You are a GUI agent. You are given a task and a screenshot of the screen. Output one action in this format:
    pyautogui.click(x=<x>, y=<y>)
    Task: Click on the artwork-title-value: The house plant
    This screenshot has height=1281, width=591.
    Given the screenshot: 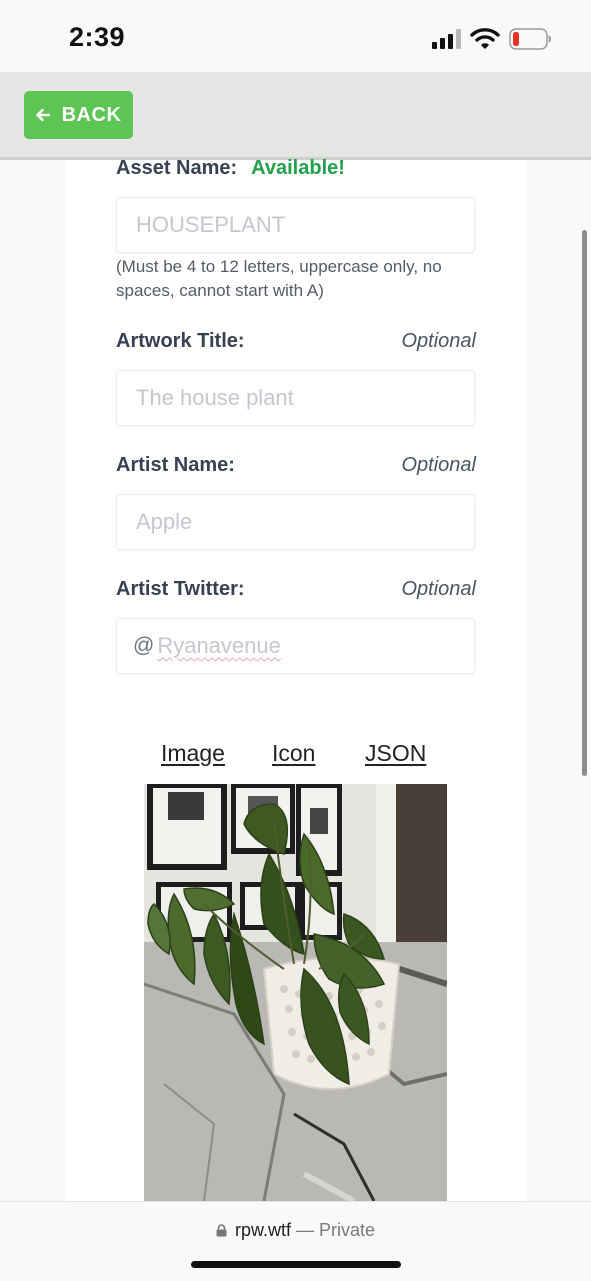 What is the action you would take?
    pyautogui.click(x=215, y=397)
    